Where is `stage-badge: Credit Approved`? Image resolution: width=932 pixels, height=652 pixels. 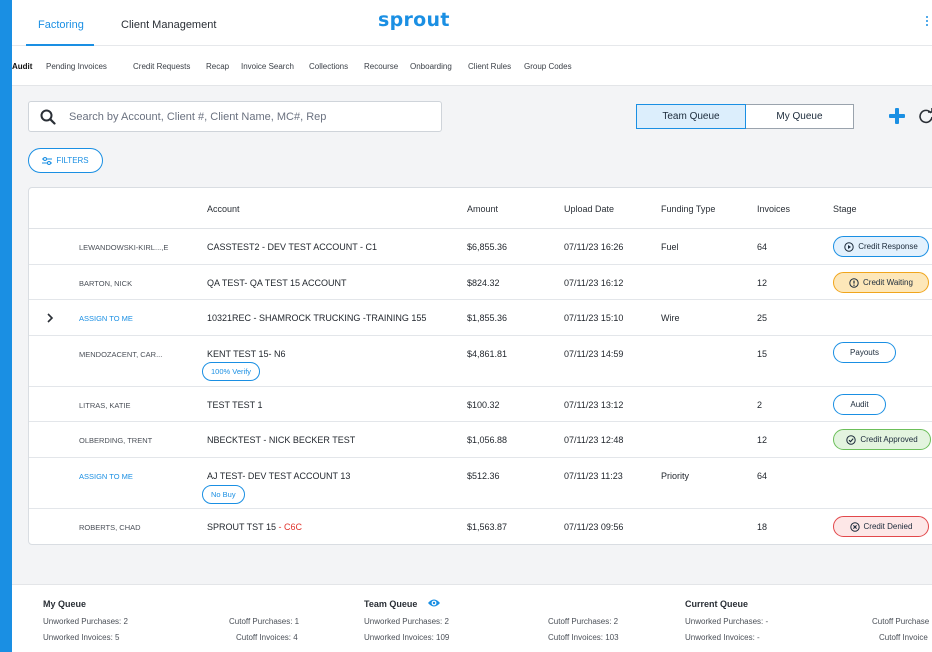
stage-badge: Credit Approved is located at coordinates (882, 439).